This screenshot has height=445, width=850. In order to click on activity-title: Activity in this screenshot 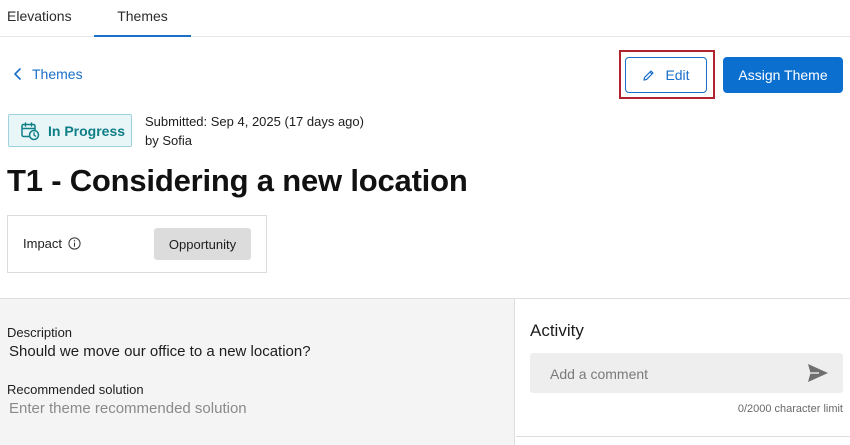, I will do `click(557, 330)`.